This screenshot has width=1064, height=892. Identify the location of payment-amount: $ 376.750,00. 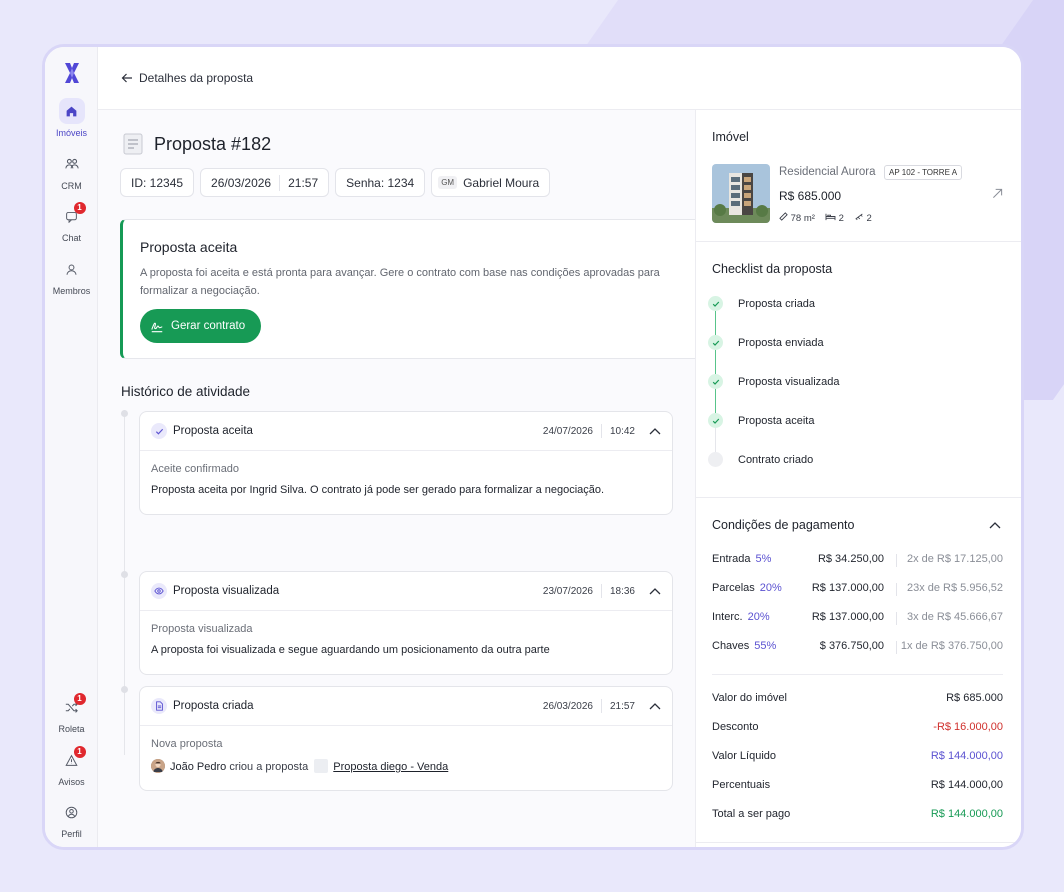
(851, 646).